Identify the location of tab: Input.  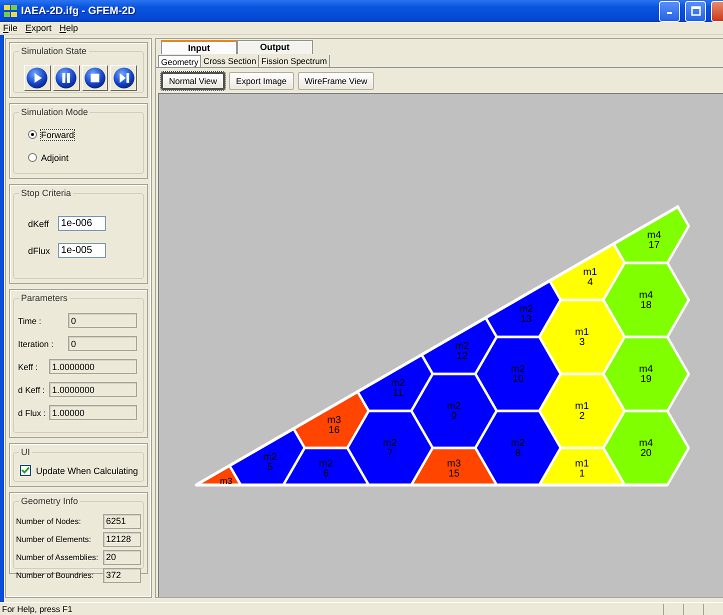
(199, 47).